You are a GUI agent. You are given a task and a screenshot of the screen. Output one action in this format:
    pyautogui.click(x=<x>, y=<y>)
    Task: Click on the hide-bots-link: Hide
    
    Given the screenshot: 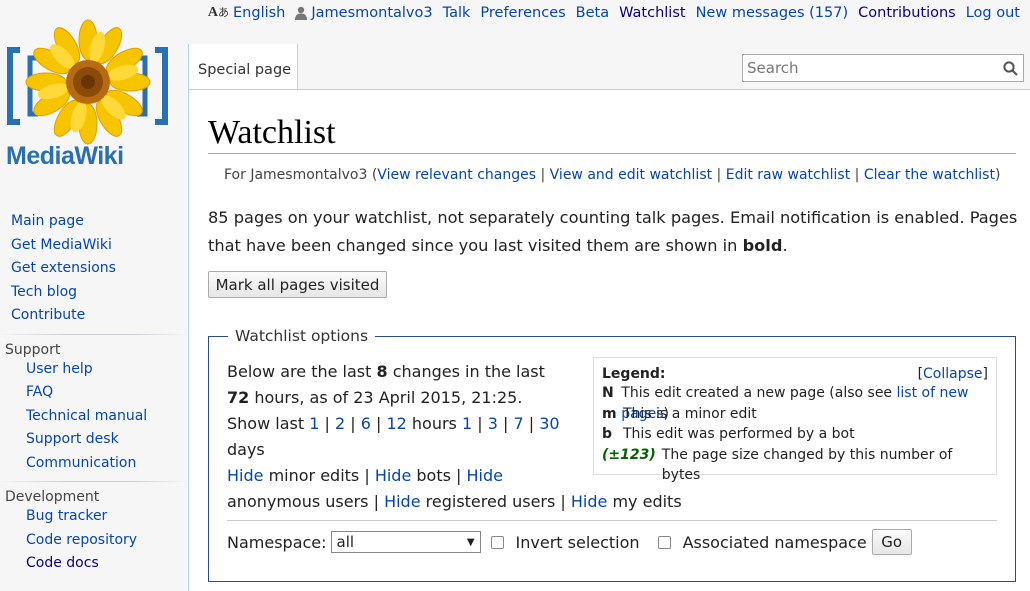 What is the action you would take?
    pyautogui.click(x=393, y=475)
    